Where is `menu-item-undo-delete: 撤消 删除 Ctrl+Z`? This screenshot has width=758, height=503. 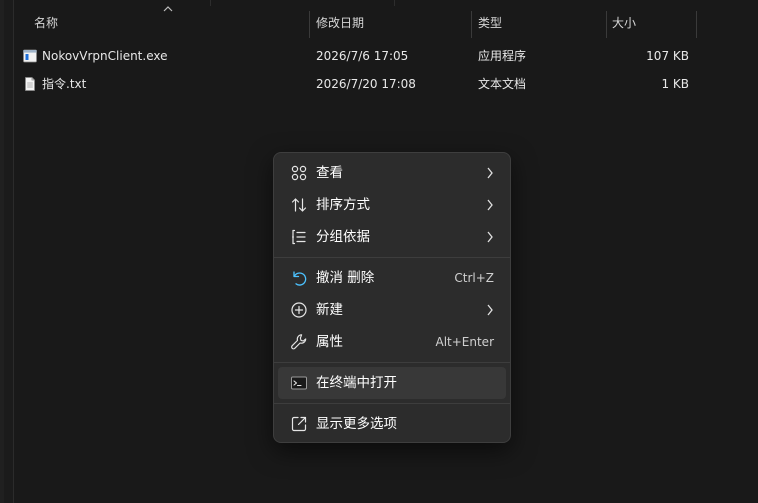
menu-item-undo-delete: 撤消 删除 Ctrl+Z is located at coordinates (392, 278).